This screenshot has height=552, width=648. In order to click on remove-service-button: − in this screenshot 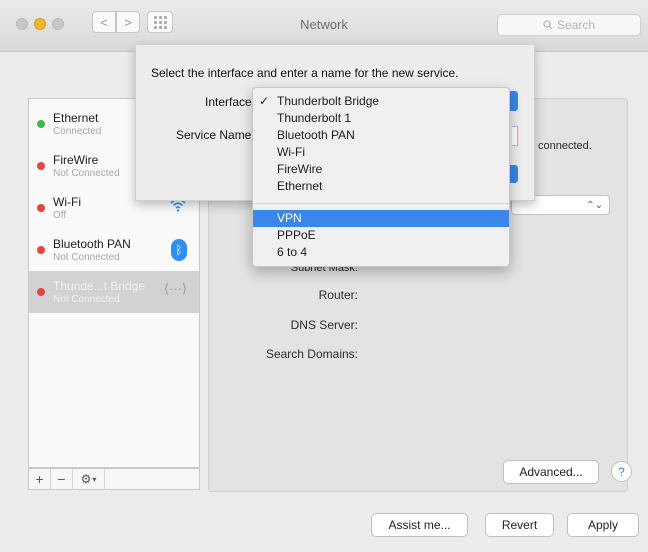, I will do `click(62, 479)`.